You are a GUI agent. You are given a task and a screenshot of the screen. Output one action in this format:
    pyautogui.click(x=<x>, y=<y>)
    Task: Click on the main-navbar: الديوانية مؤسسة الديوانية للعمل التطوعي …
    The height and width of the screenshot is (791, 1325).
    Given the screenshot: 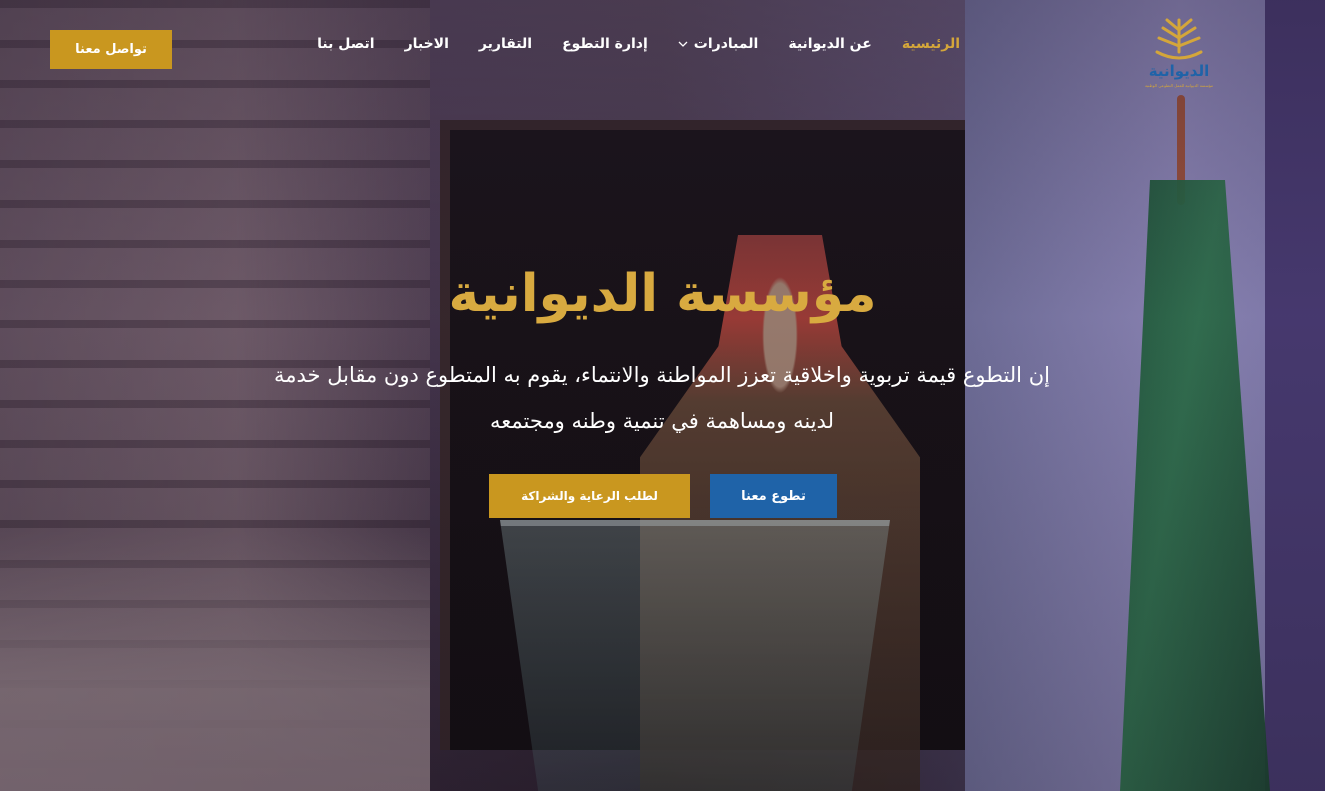 What is the action you would take?
    pyautogui.click(x=662, y=47)
    